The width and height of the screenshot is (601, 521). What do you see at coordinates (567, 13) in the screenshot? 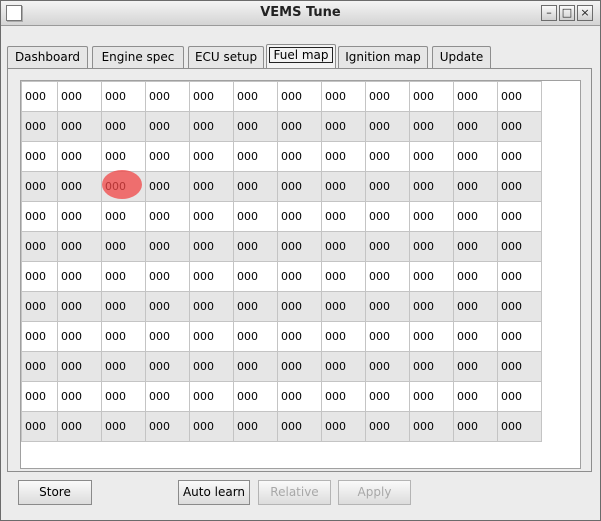
I see `maximize-button: □` at bounding box center [567, 13].